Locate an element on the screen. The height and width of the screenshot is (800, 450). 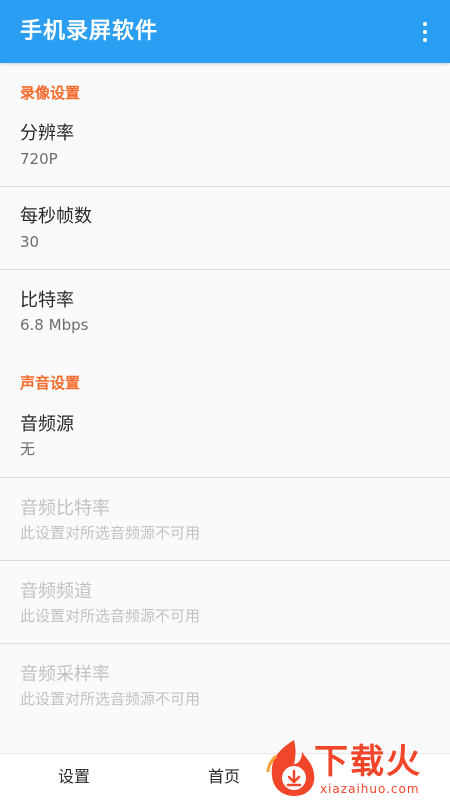
section-header-audio: 声音设置 is located at coordinates (50, 383).